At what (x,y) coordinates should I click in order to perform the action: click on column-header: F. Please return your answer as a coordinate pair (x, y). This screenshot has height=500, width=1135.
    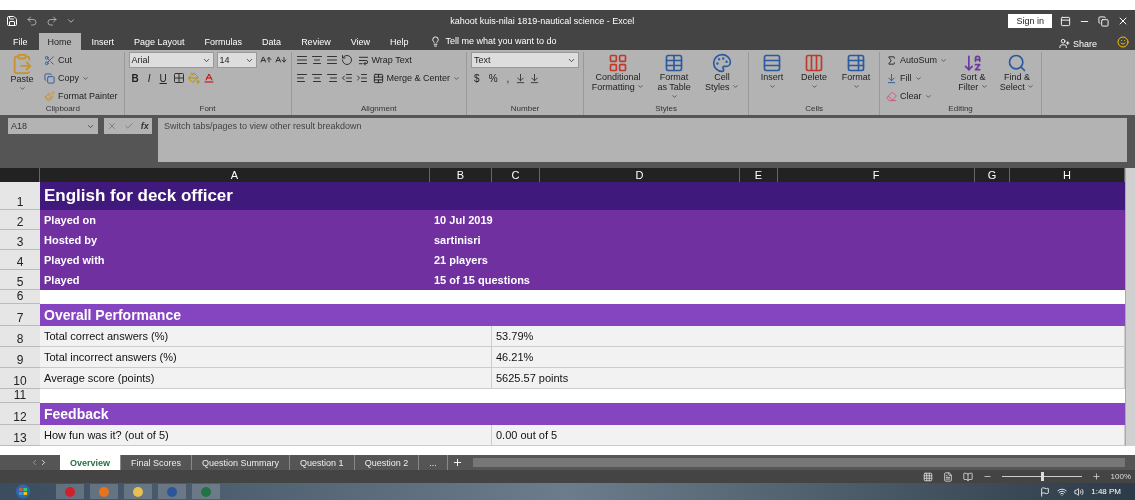
    Looking at the image, I should click on (876, 175).